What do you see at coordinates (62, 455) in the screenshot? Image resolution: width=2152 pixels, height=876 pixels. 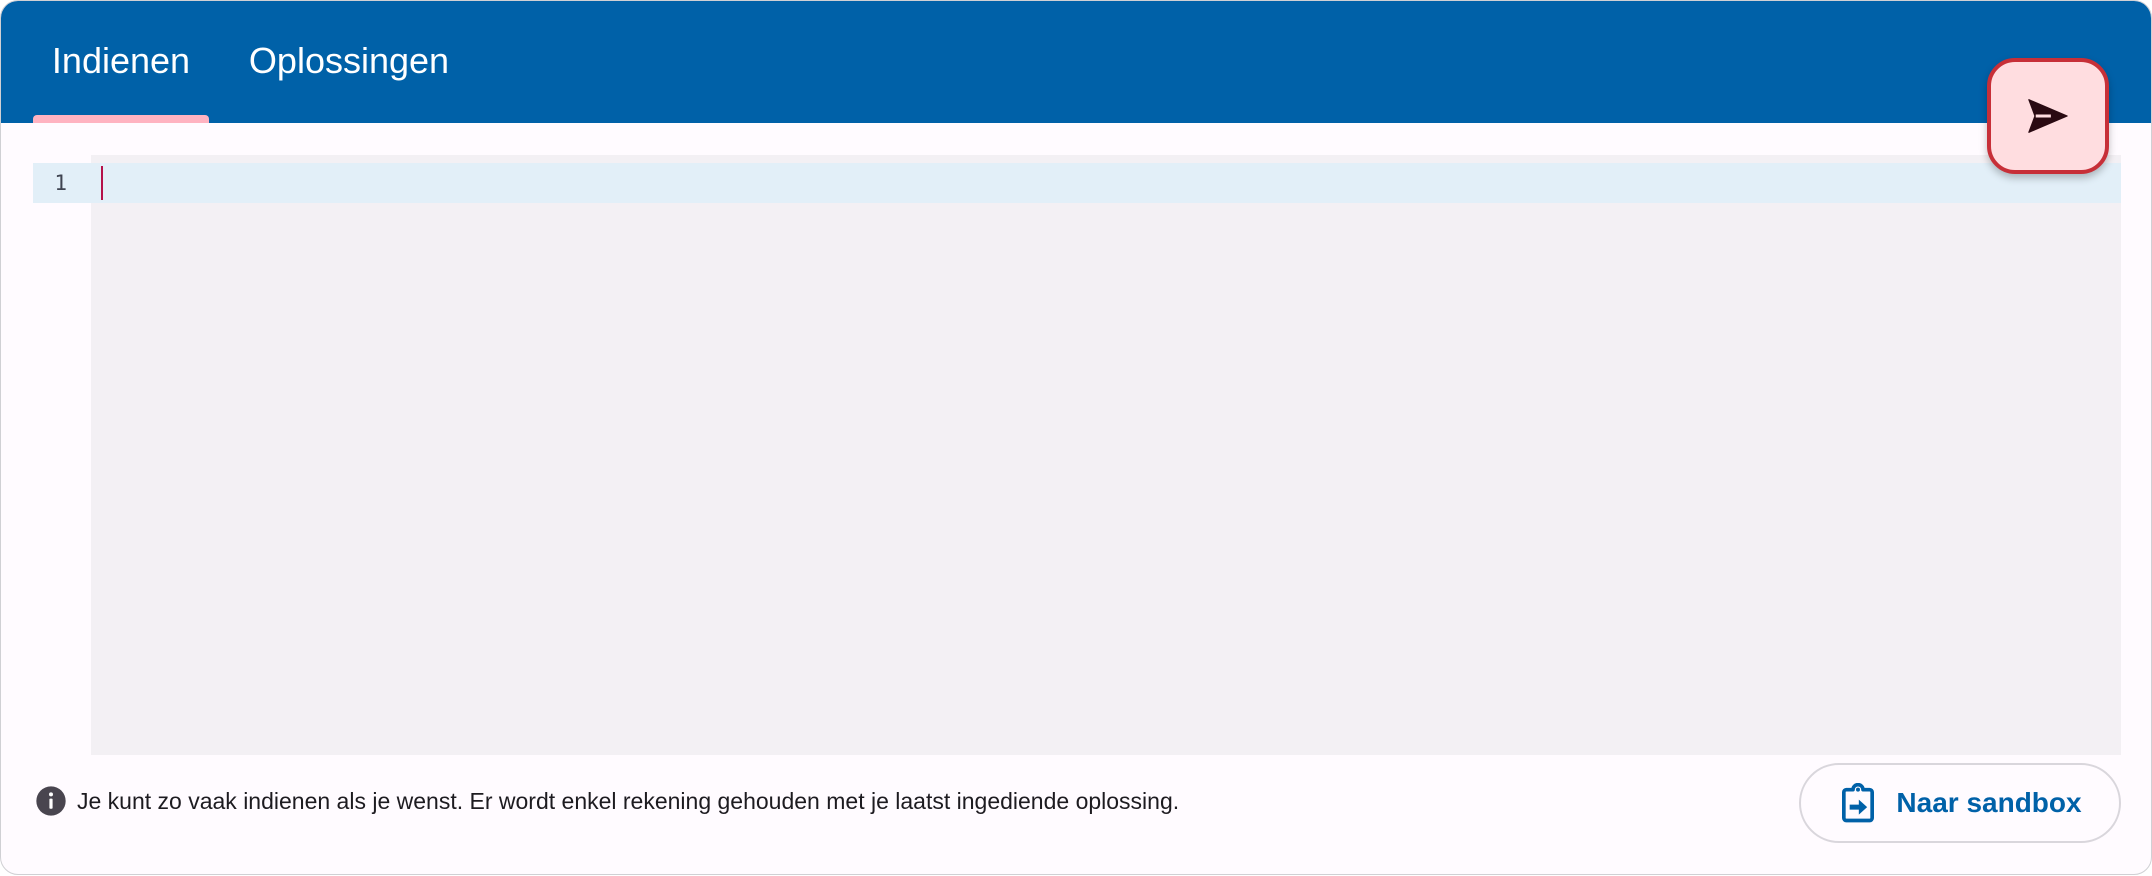 I see `line-number-gutter` at bounding box center [62, 455].